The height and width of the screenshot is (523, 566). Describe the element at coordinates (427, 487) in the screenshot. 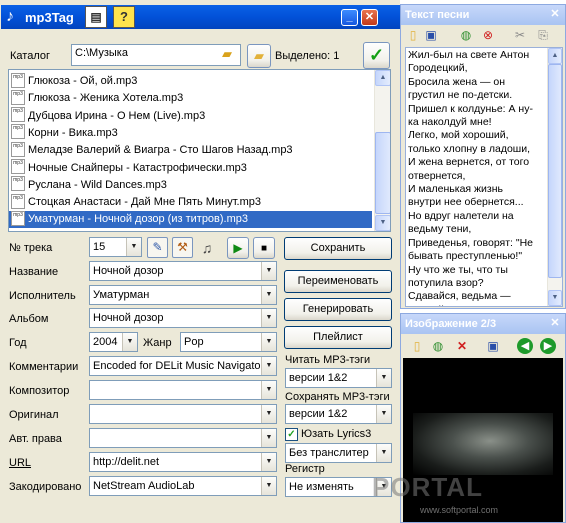

I see `watermark-brand: PORTAL` at that location.